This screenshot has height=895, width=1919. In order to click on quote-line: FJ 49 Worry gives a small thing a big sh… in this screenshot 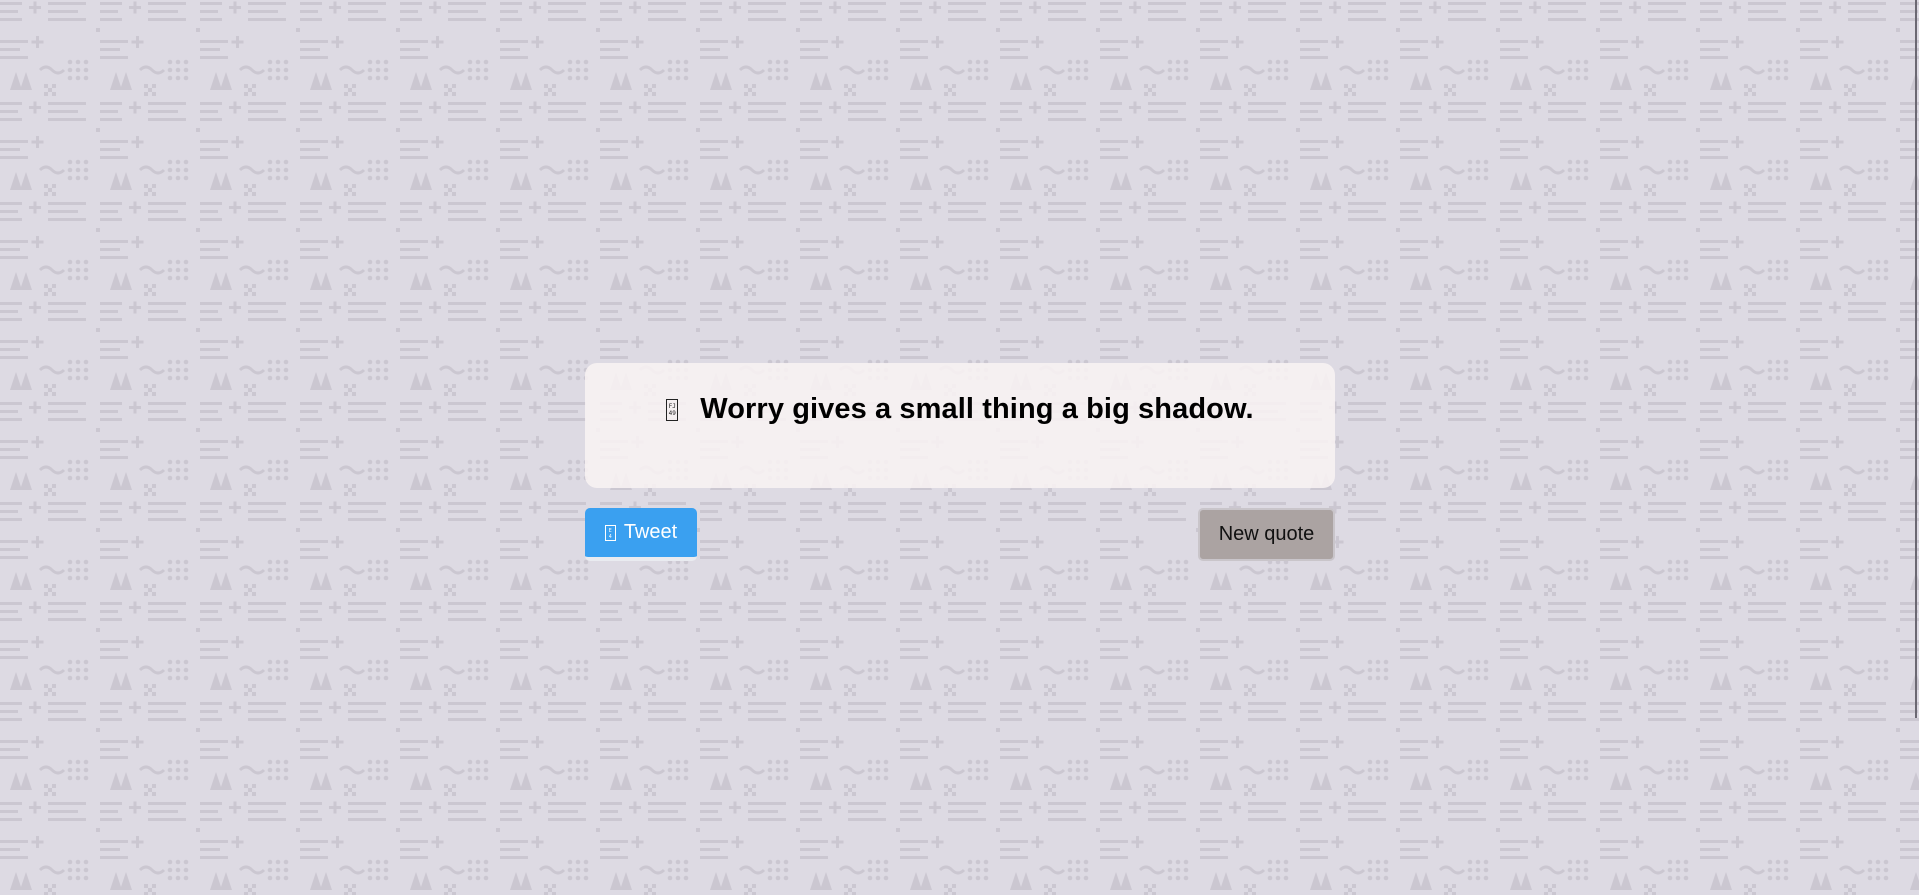, I will do `click(960, 409)`.